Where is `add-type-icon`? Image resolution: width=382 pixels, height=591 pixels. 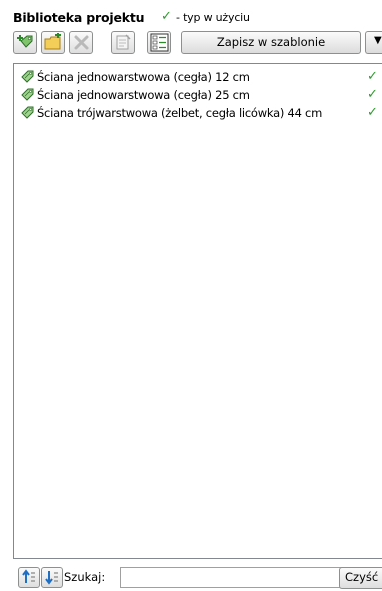
add-type-icon is located at coordinates (25, 41).